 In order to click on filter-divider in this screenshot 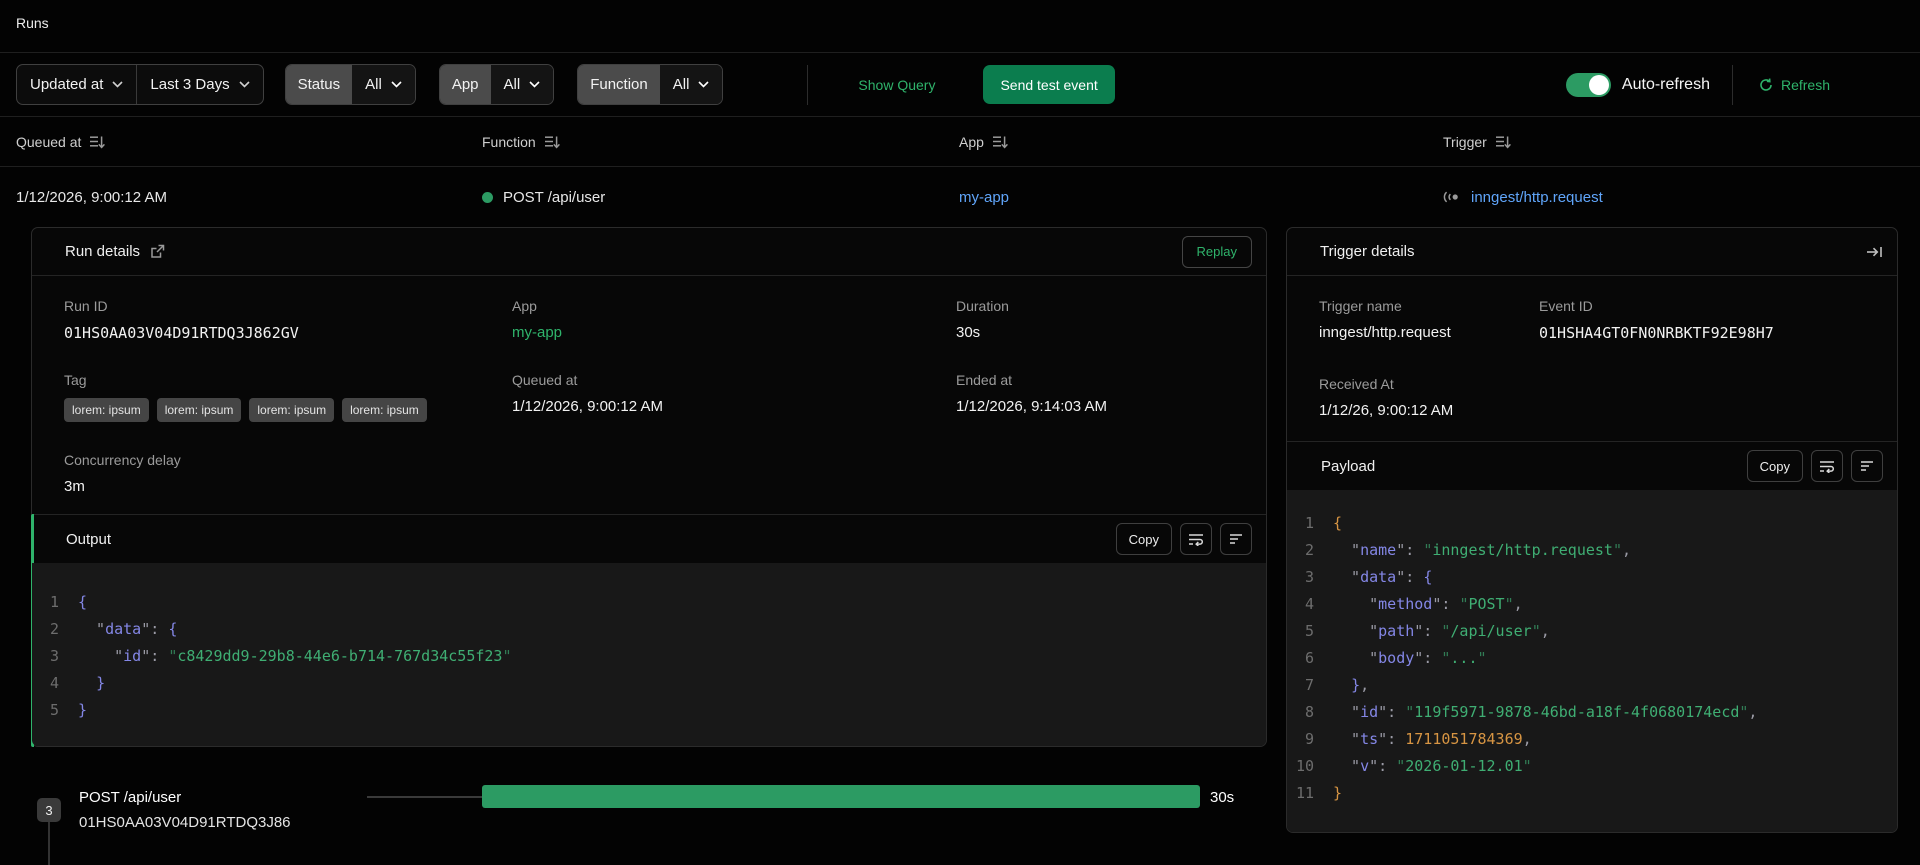, I will do `click(808, 84)`.